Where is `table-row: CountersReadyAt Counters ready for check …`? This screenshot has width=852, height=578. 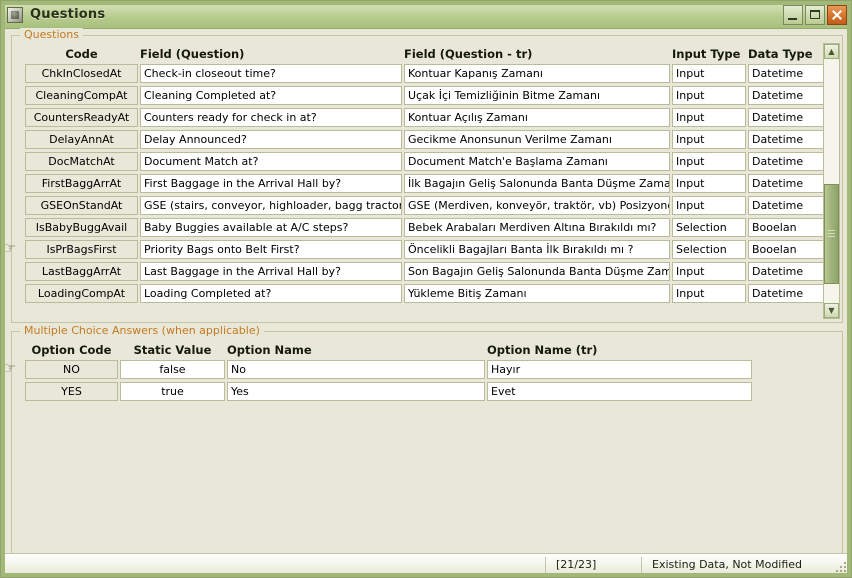
table-row: CountersReadyAt Counters ready for check … is located at coordinates (426, 117).